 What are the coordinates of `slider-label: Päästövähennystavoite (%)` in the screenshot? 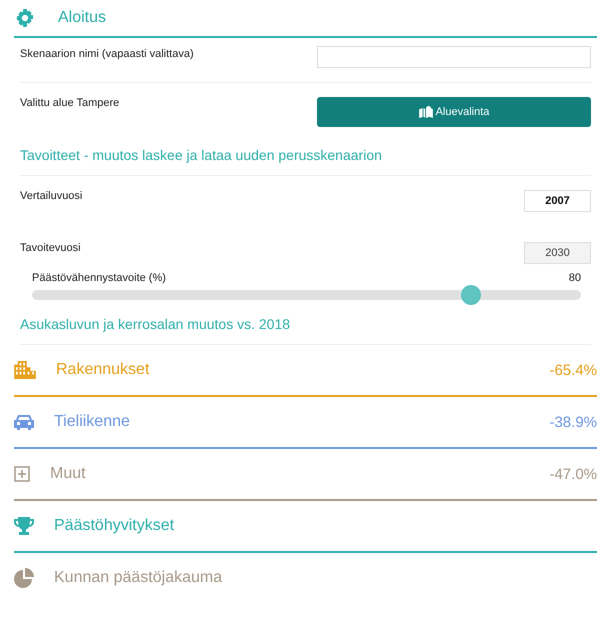 It's located at (99, 278).